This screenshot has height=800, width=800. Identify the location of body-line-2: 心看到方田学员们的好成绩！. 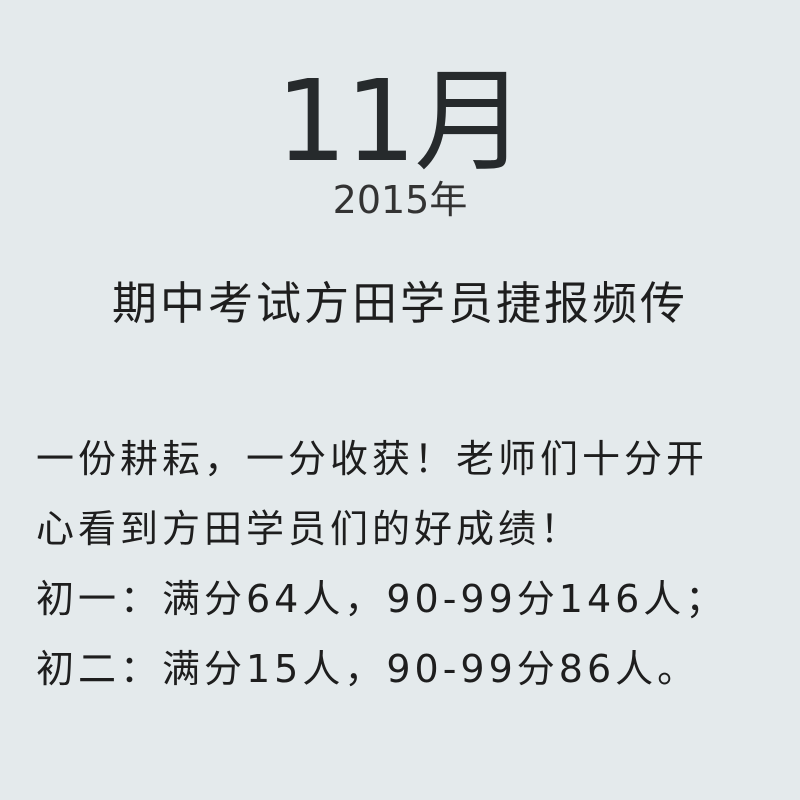
(309, 529).